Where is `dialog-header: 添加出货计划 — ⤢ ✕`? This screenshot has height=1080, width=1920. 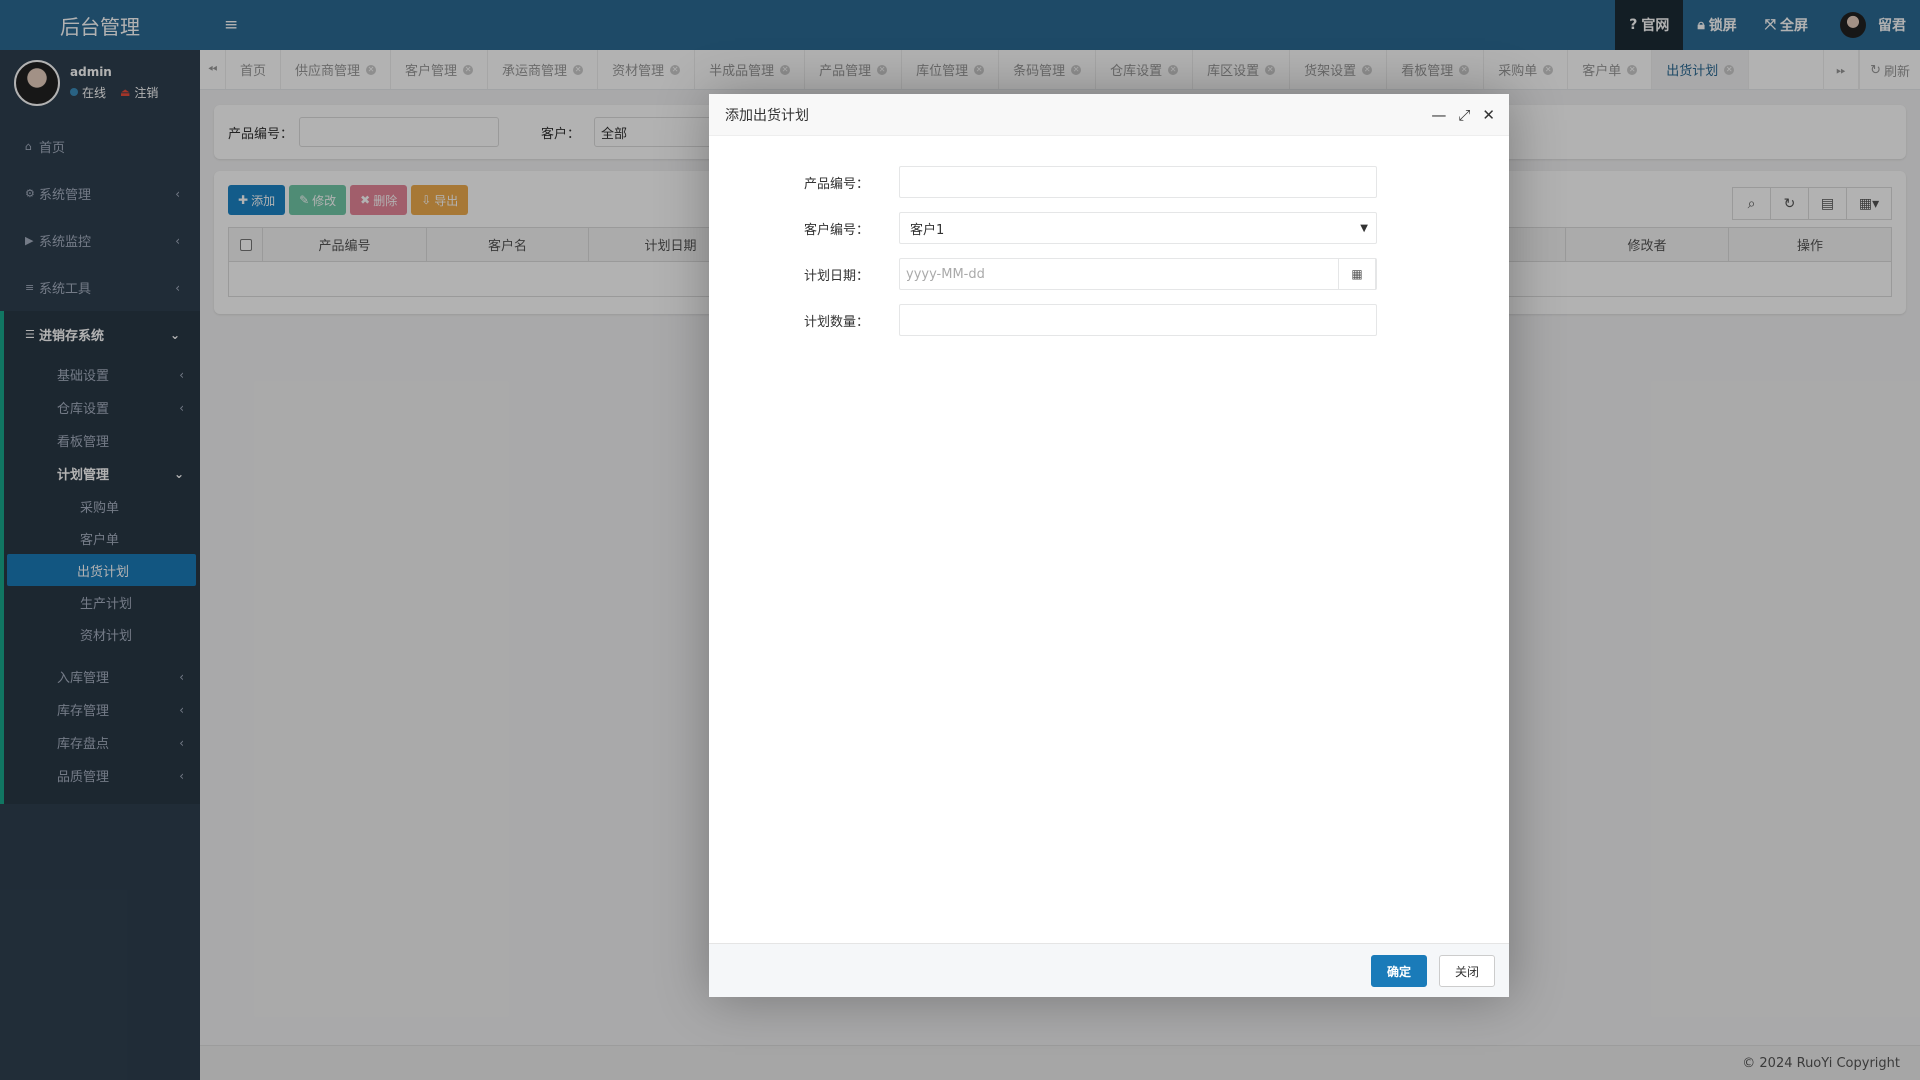
dialog-header: 添加出货计划 — ⤢ ✕ is located at coordinates (1109, 115).